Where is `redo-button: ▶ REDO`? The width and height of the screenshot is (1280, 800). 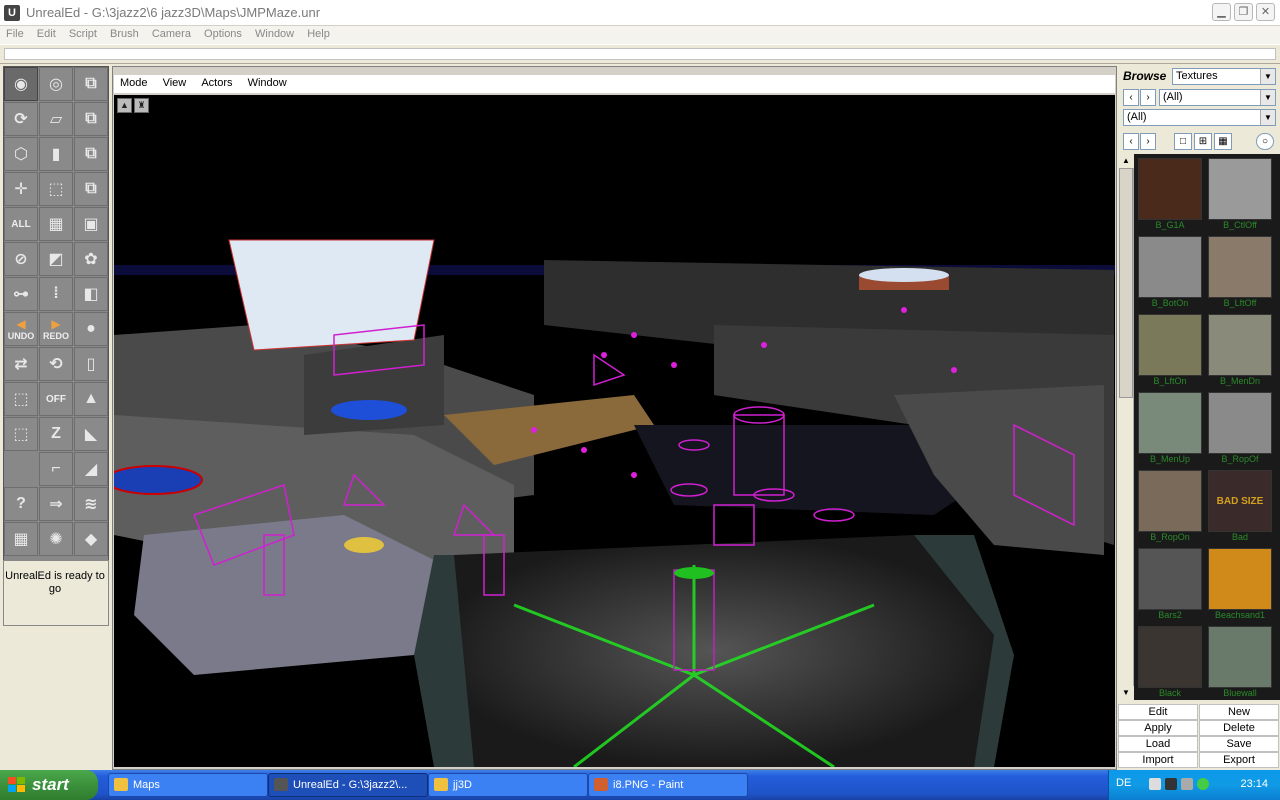
redo-button: ▶ REDO is located at coordinates (56, 329).